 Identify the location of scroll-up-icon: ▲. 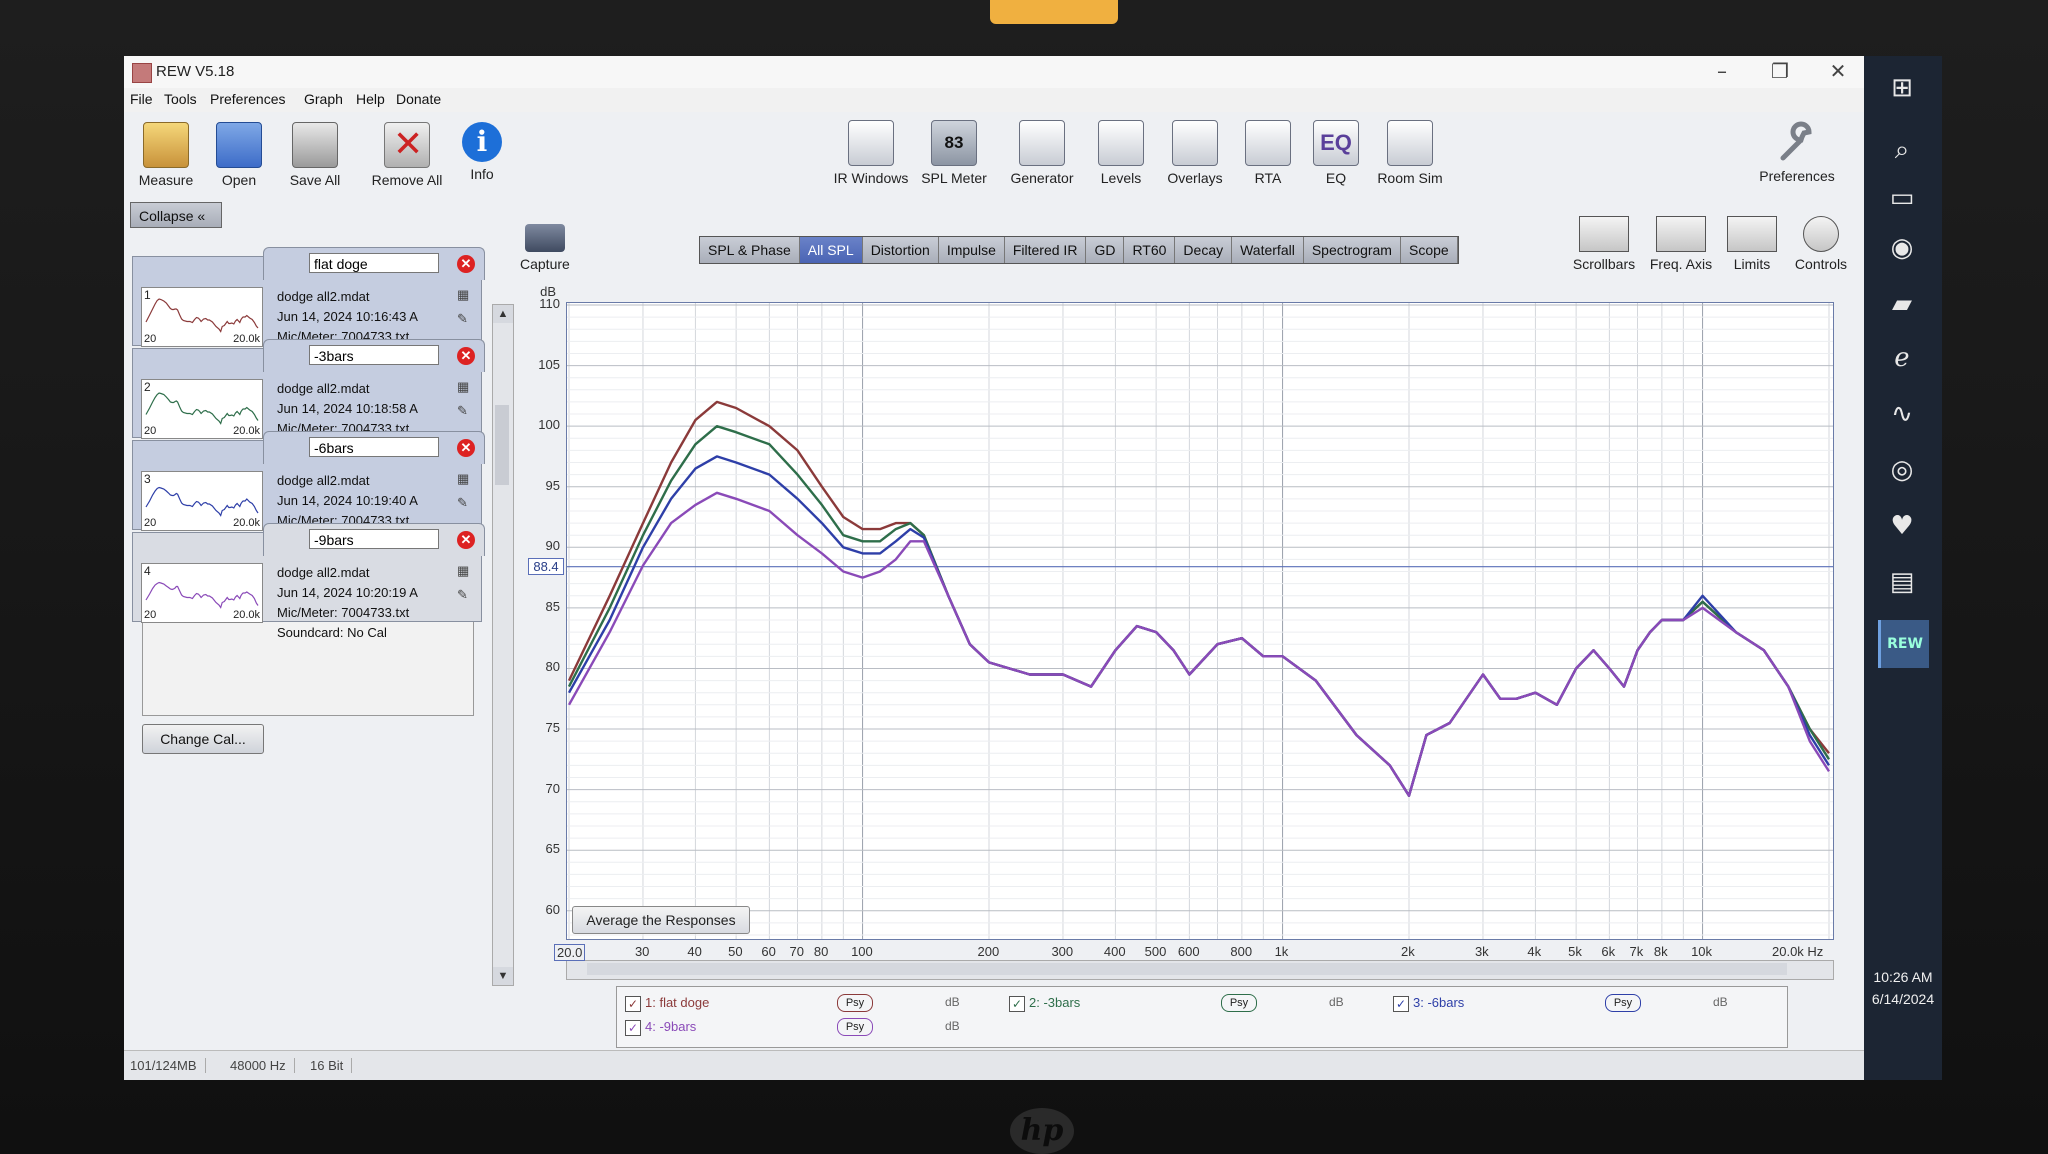
(503, 314).